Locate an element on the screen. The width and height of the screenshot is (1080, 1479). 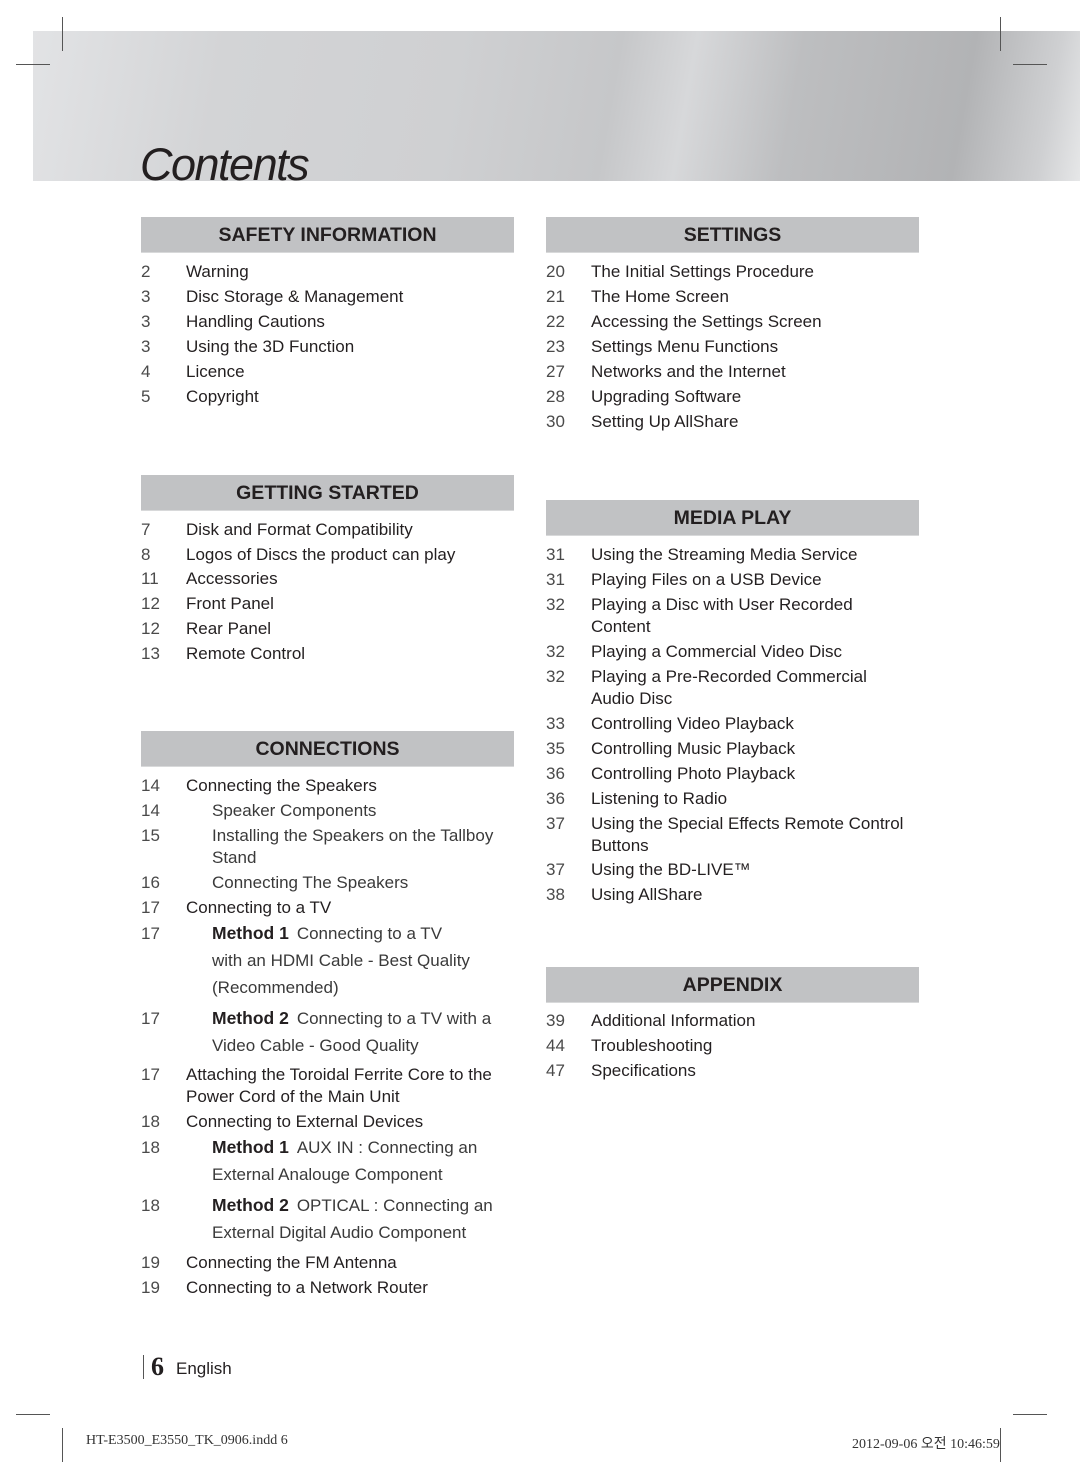
entry-page: 33 is located at coordinates (555, 723).